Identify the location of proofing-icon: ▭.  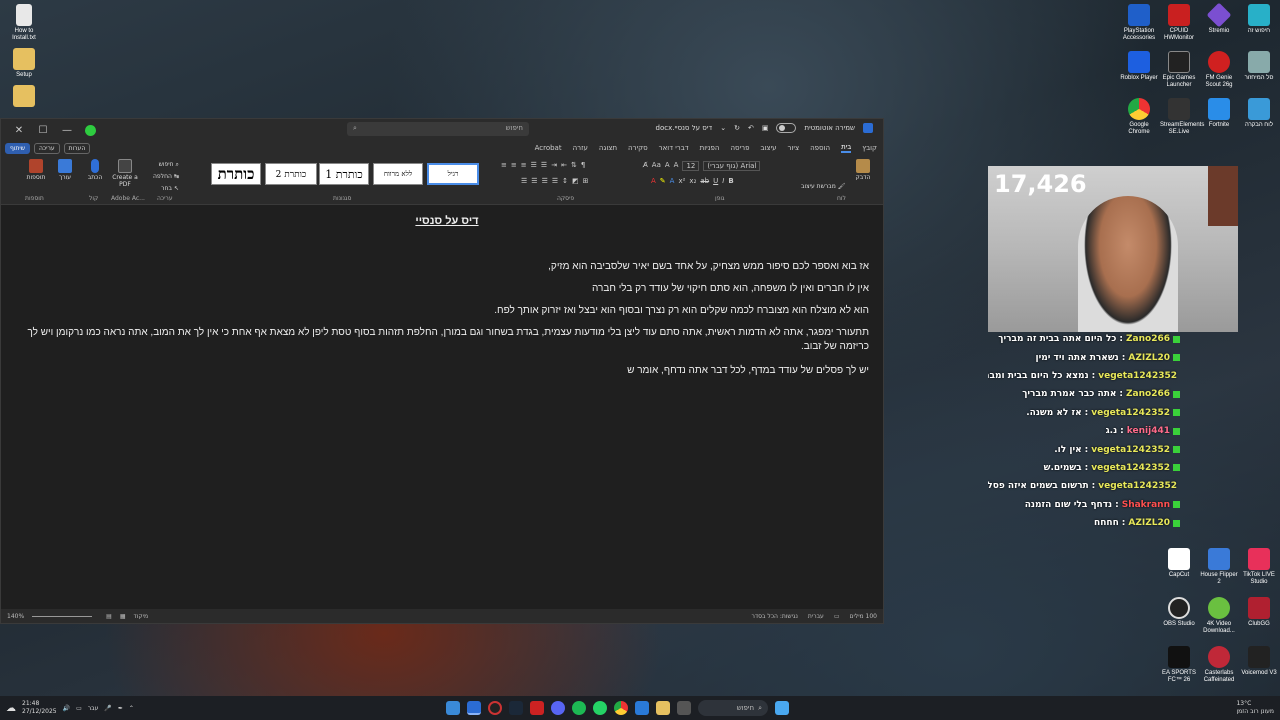
(837, 616).